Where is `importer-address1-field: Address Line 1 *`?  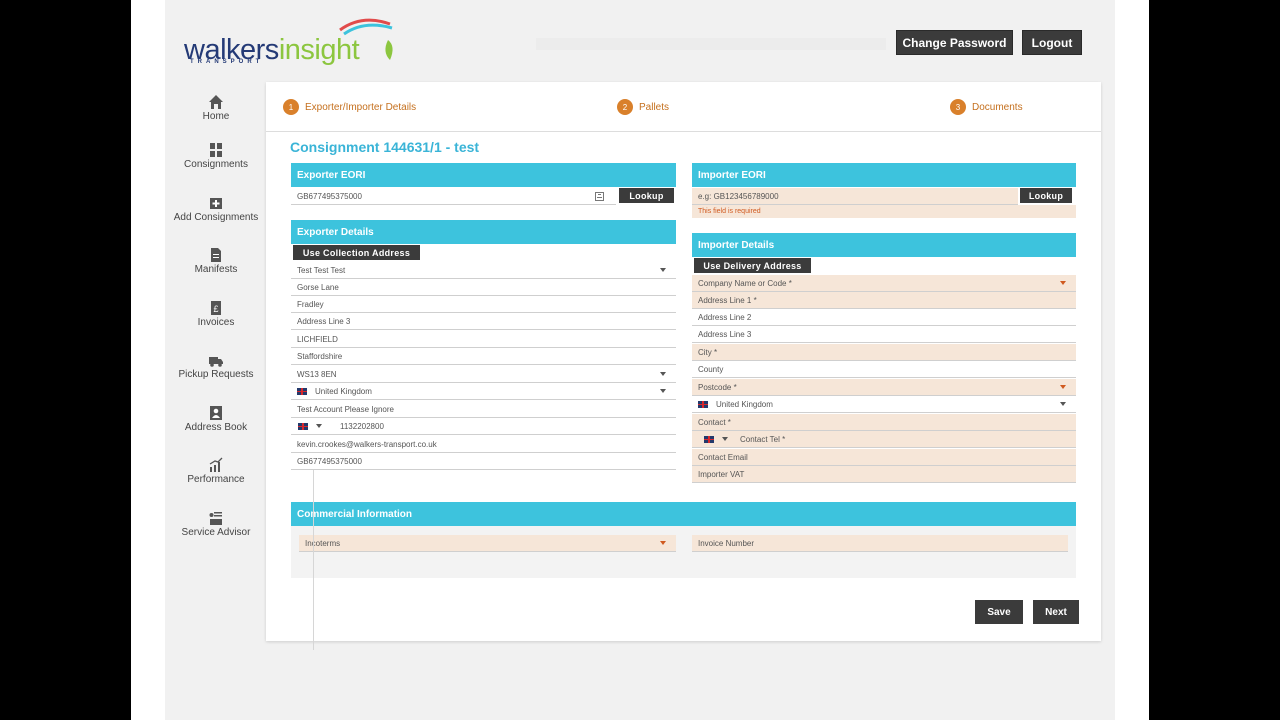
importer-address1-field: Address Line 1 * is located at coordinates (884, 300).